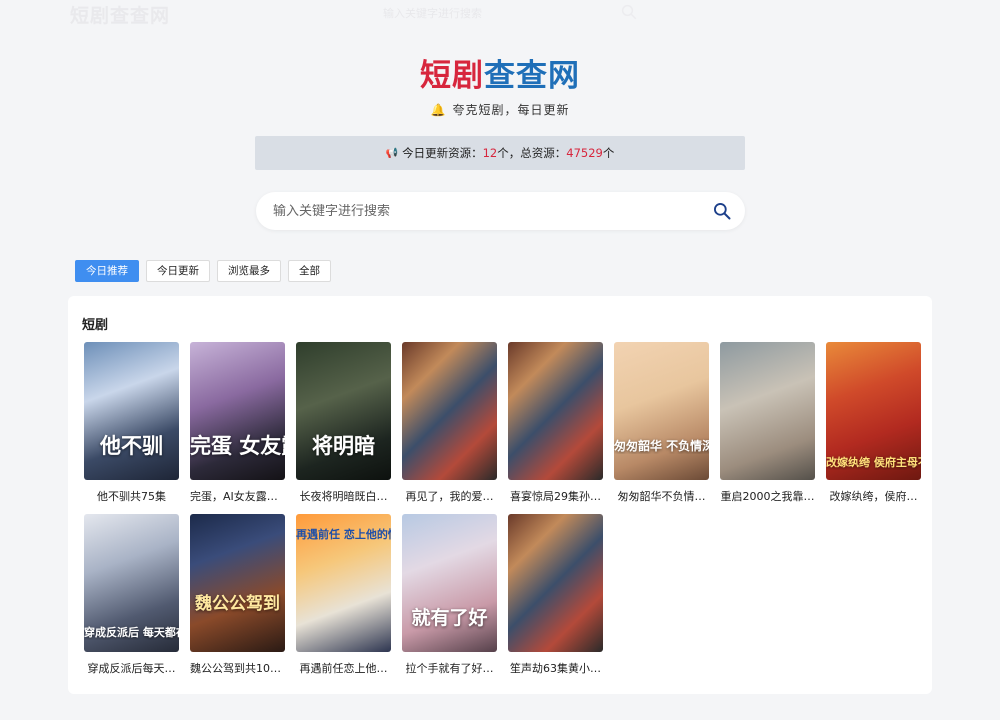 The width and height of the screenshot is (1000, 720). I want to click on poster-image: 完蛋 女友露馅, so click(237, 411).